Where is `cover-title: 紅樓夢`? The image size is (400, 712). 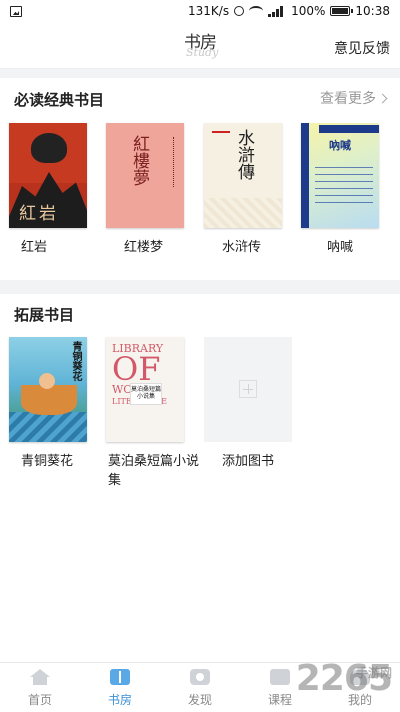
cover-title: 紅樓夢 is located at coordinates (139, 160).